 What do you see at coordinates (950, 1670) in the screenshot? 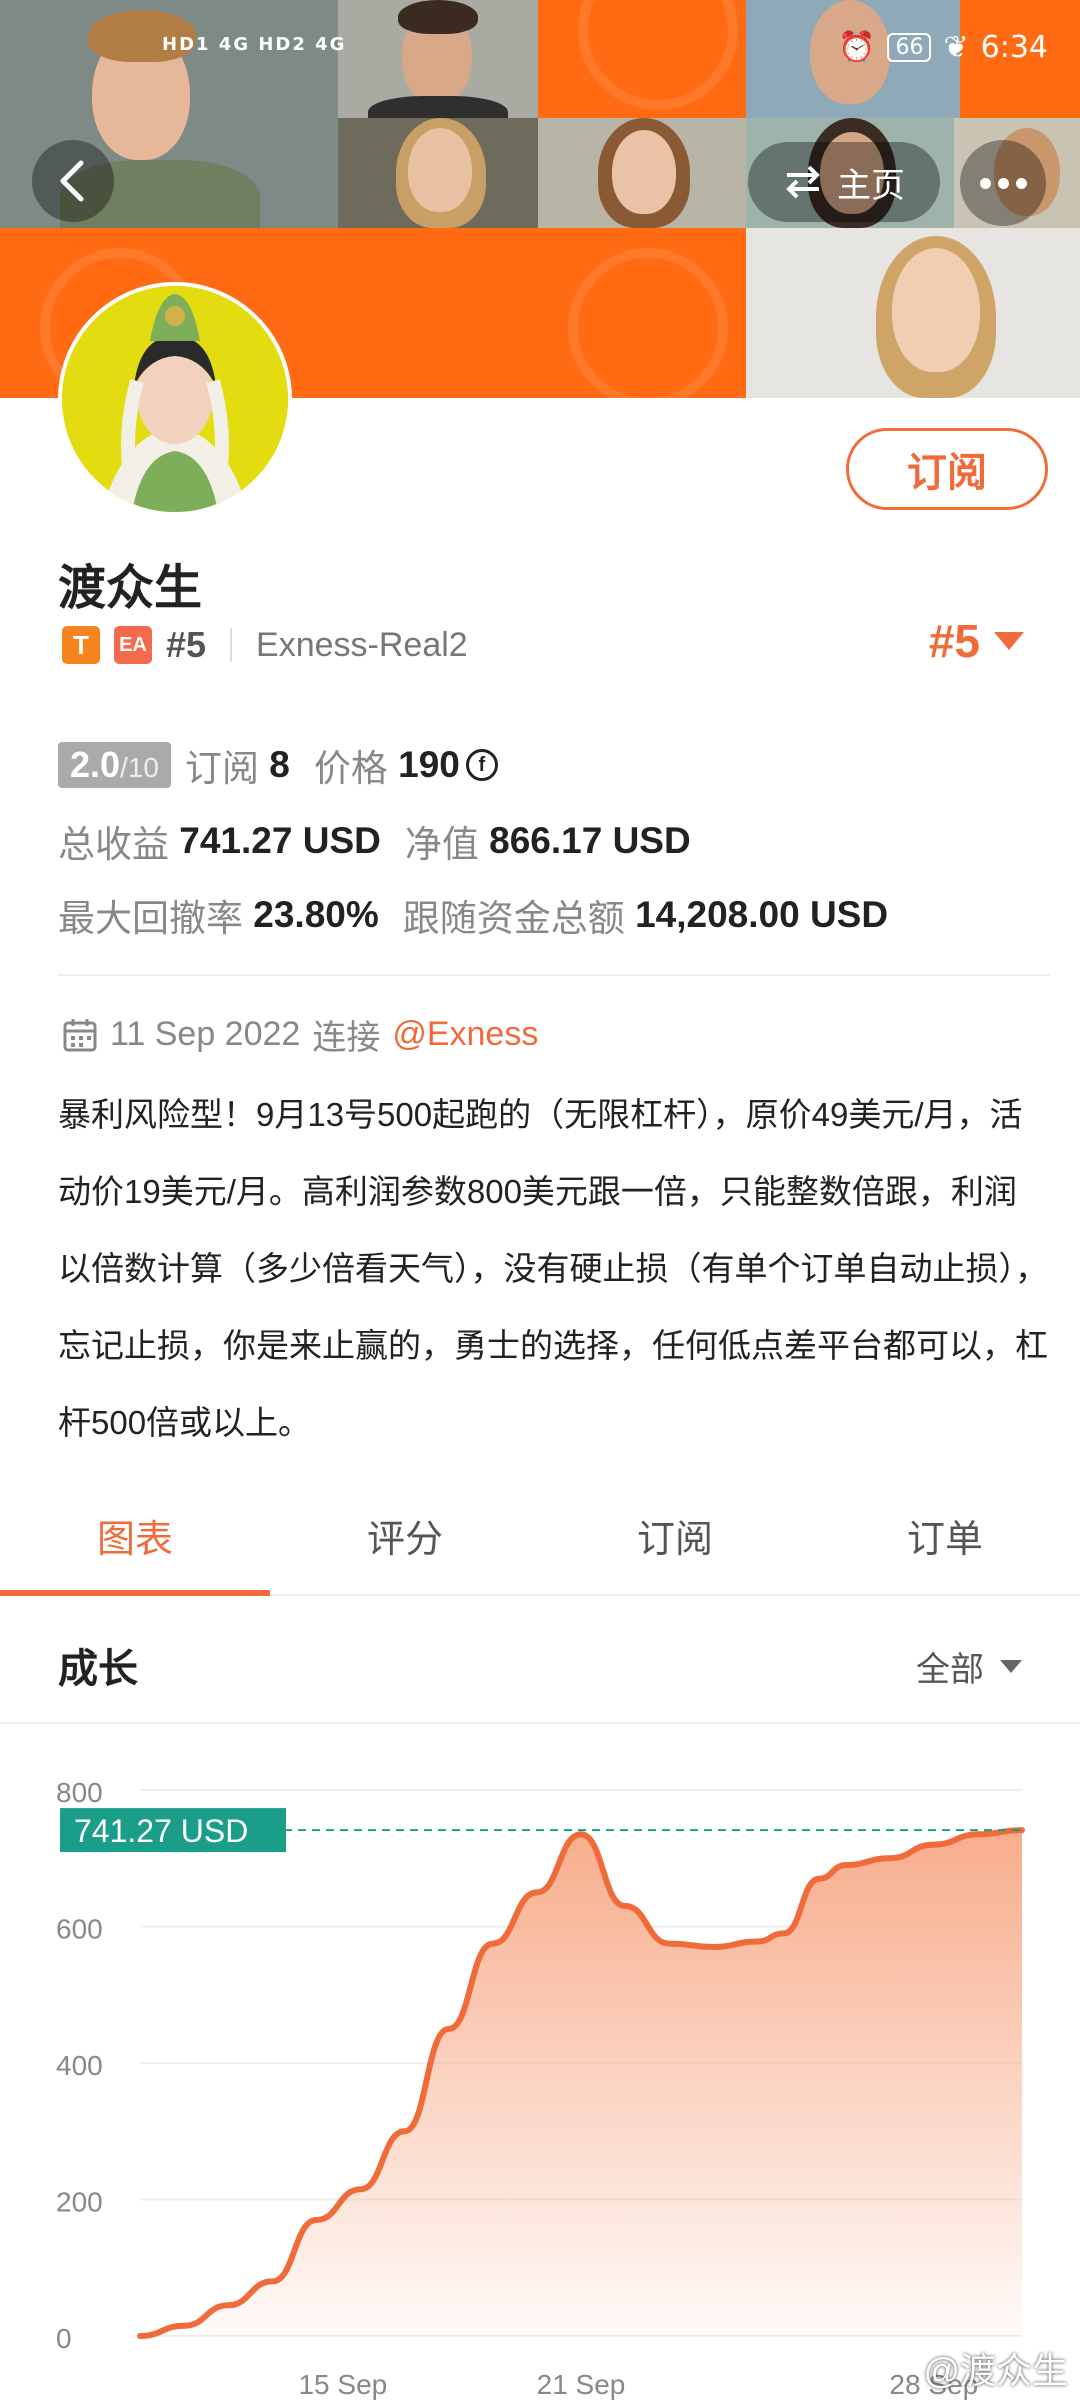
I see `range-label: 全部` at bounding box center [950, 1670].